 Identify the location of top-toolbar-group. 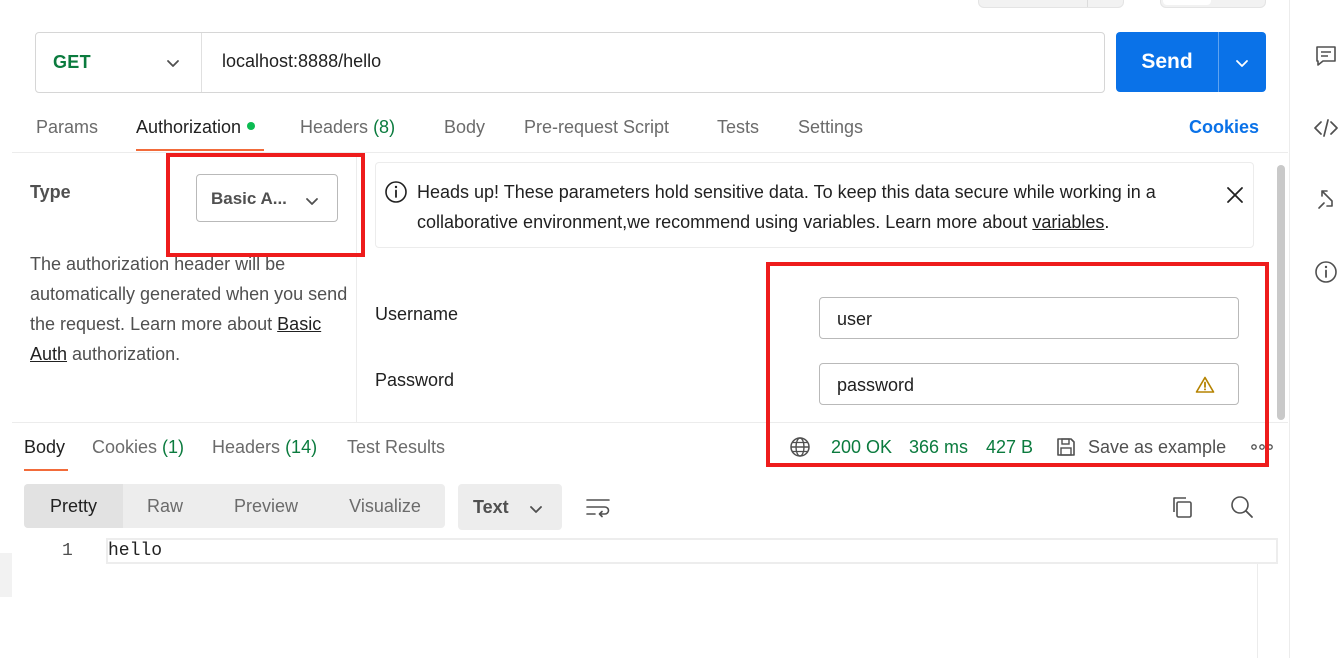
(1051, 4).